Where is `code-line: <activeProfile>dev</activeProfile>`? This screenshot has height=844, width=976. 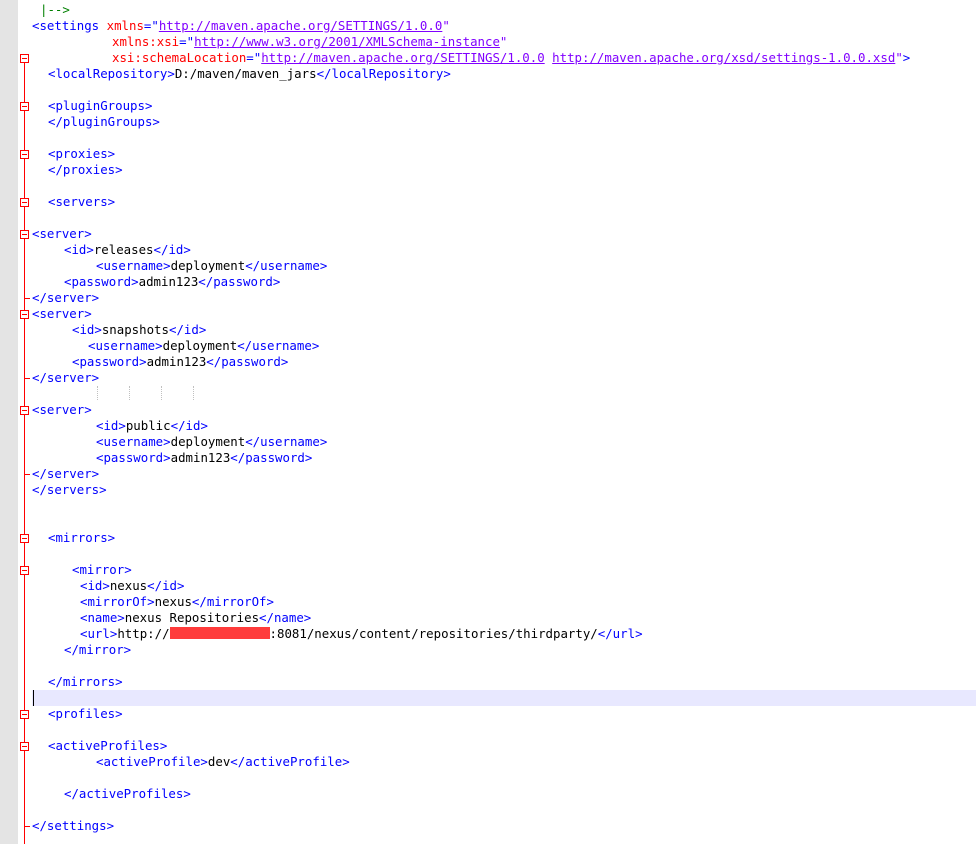 code-line: <activeProfile>dev</activeProfile> is located at coordinates (488, 762).